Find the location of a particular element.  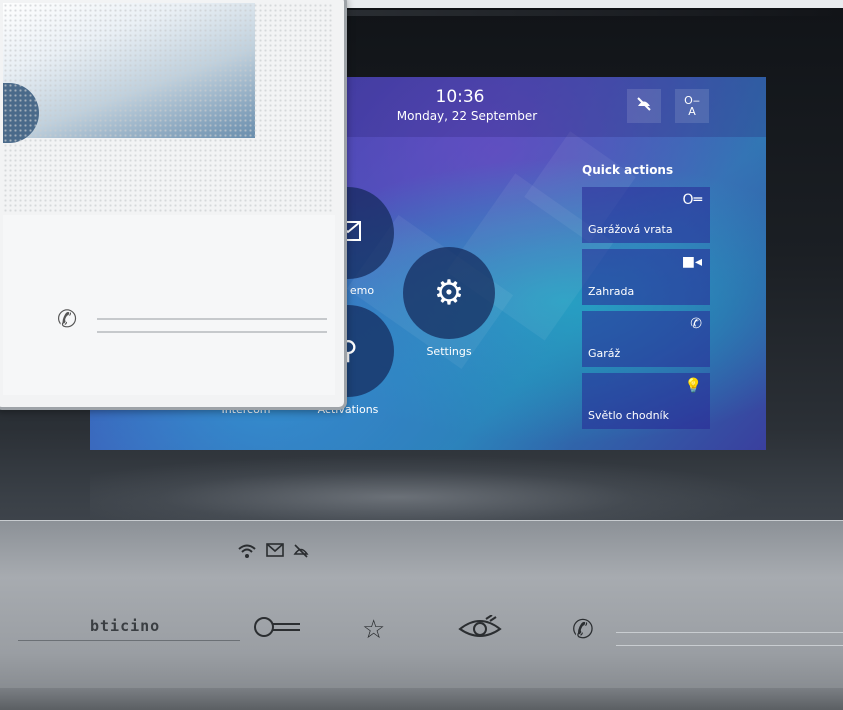

do-not-disturb-button is located at coordinates (644, 106).